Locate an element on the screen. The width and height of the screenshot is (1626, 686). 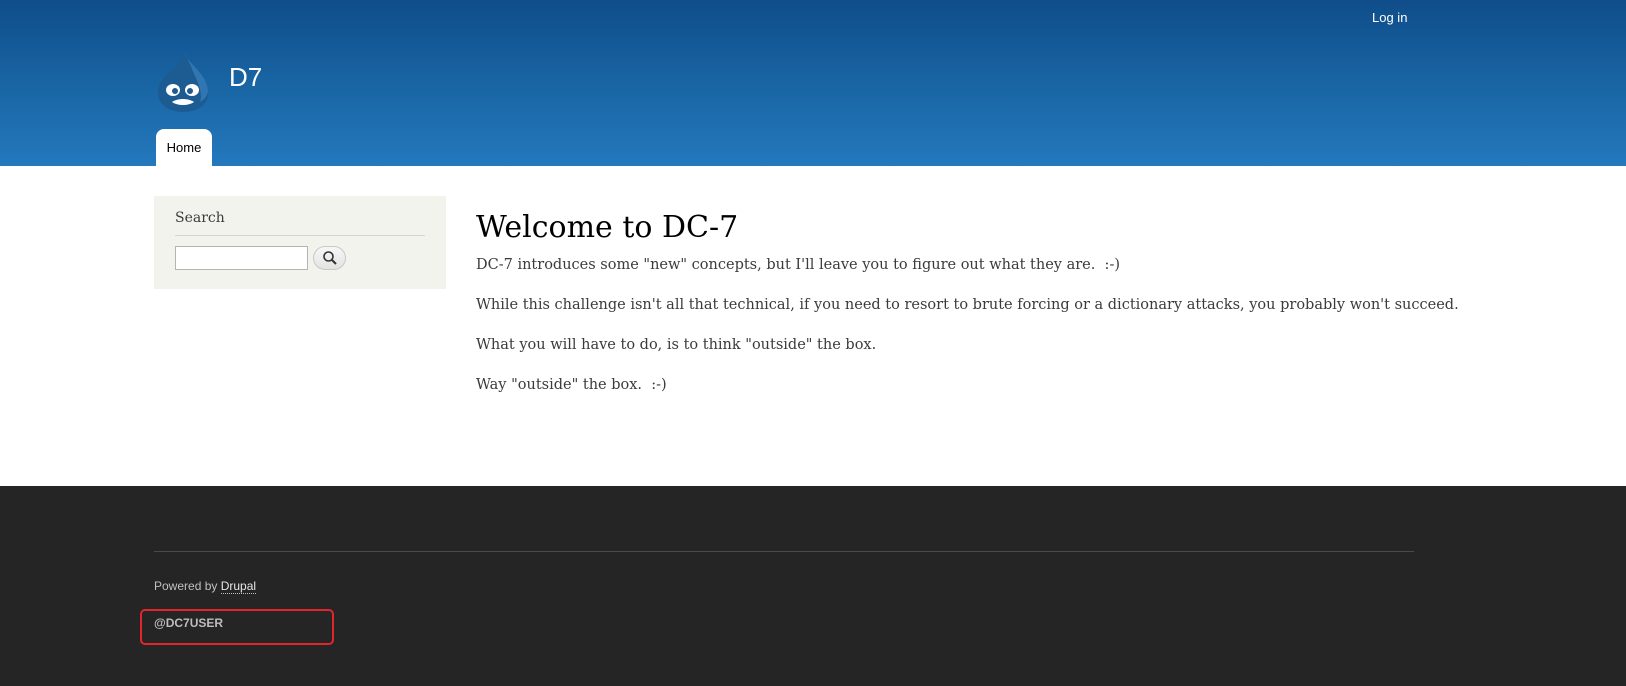
footer-username: @DC7USER is located at coordinates (189, 623).